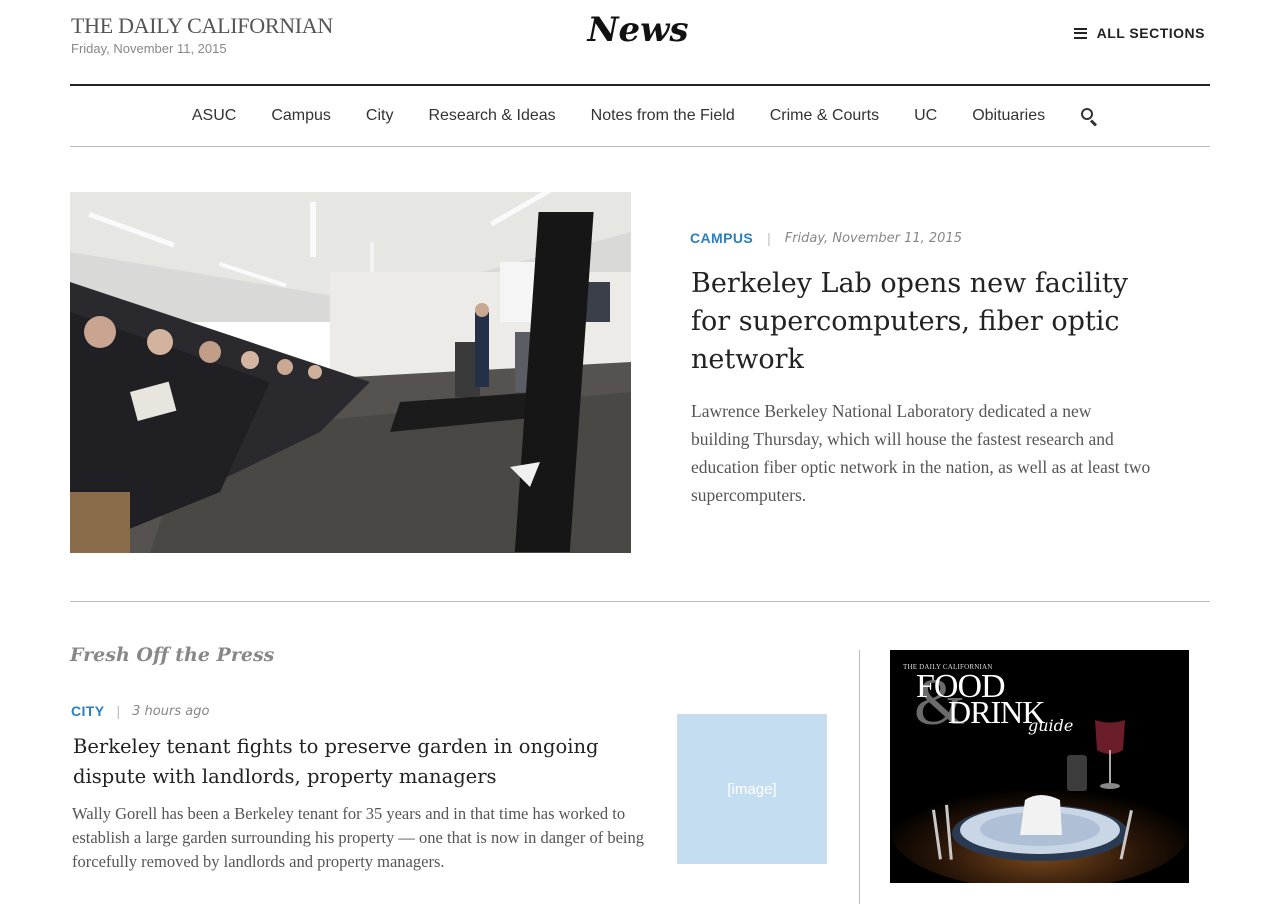 The height and width of the screenshot is (904, 1276). What do you see at coordinates (721, 238) in the screenshot?
I see `featured-category-link: CAMPUS` at bounding box center [721, 238].